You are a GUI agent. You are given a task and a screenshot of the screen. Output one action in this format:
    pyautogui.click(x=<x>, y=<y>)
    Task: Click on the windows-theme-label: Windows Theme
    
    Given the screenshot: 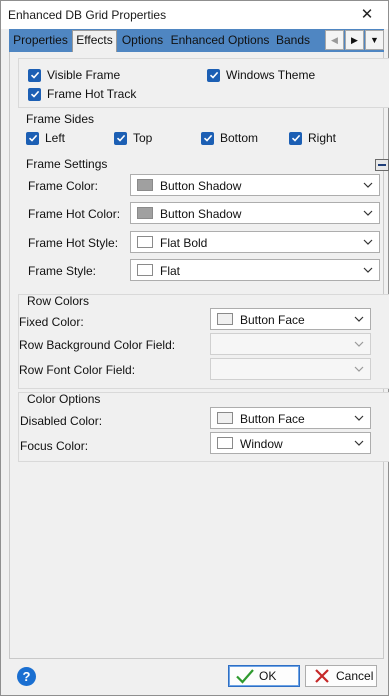 What is the action you would take?
    pyautogui.click(x=271, y=75)
    